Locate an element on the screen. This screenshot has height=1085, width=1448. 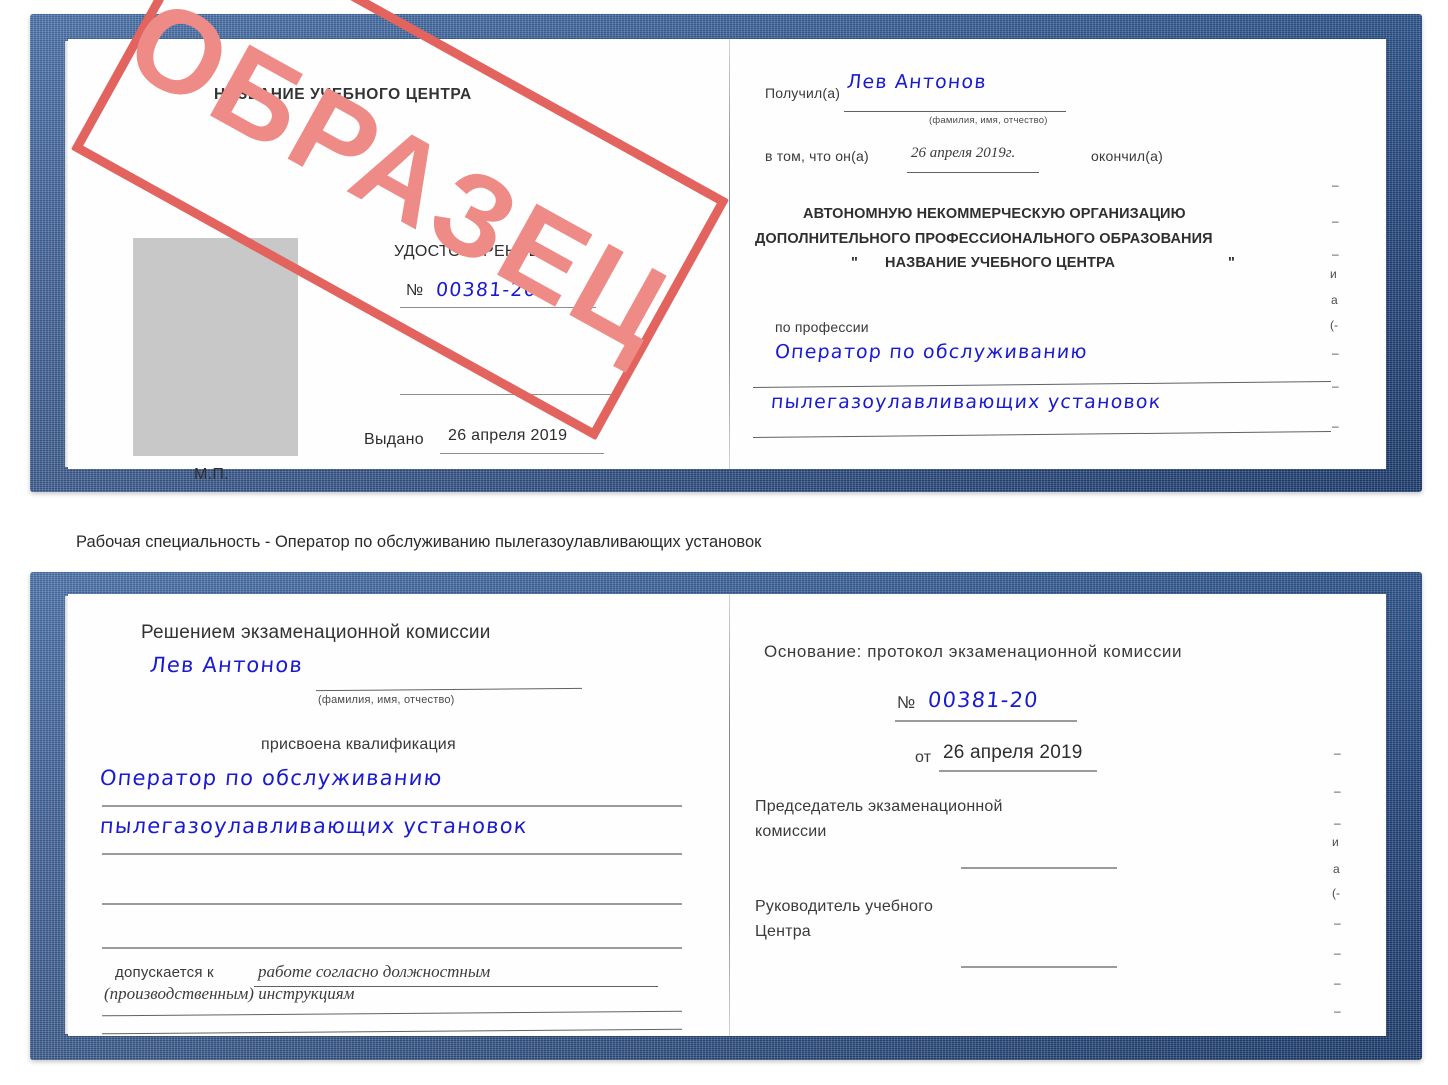
protocol-date-rule is located at coordinates (1018, 771).